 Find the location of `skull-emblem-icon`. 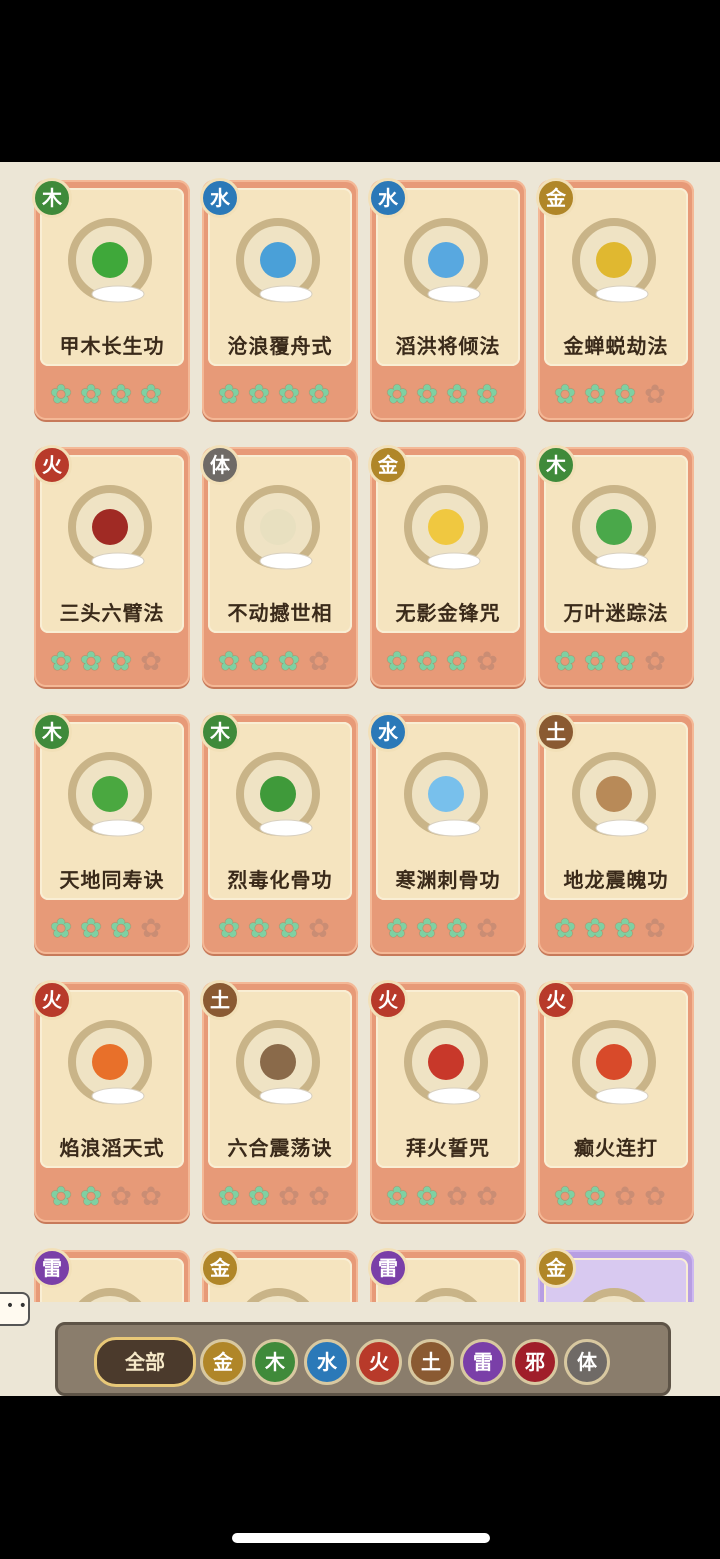

skull-emblem-icon is located at coordinates (278, 527).